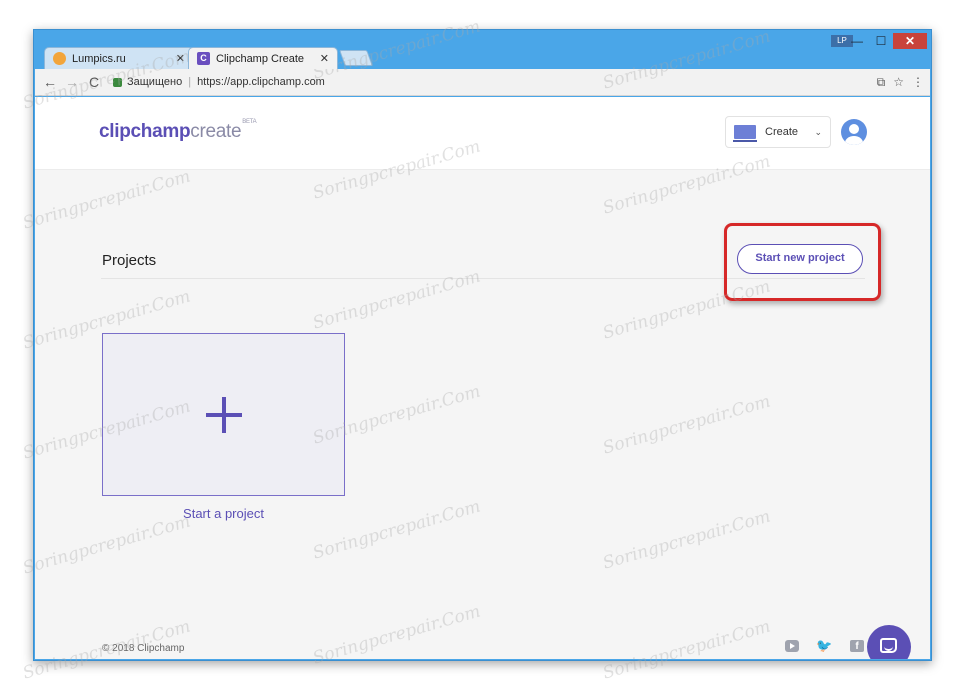 The image size is (964, 692). Describe the element at coordinates (881, 41) in the screenshot. I see `maximize-button: ☐` at that location.